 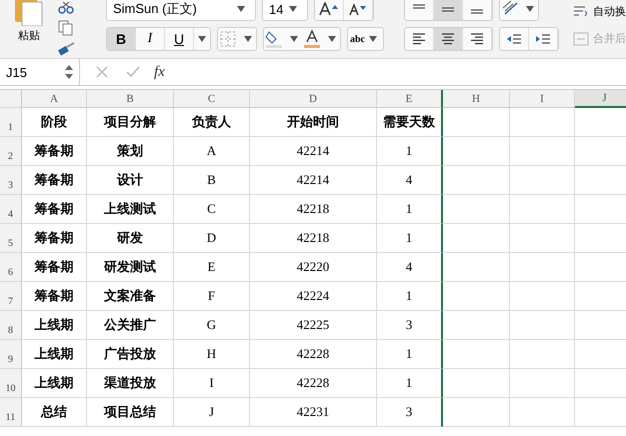 I want to click on check-icon, so click(x=133, y=72).